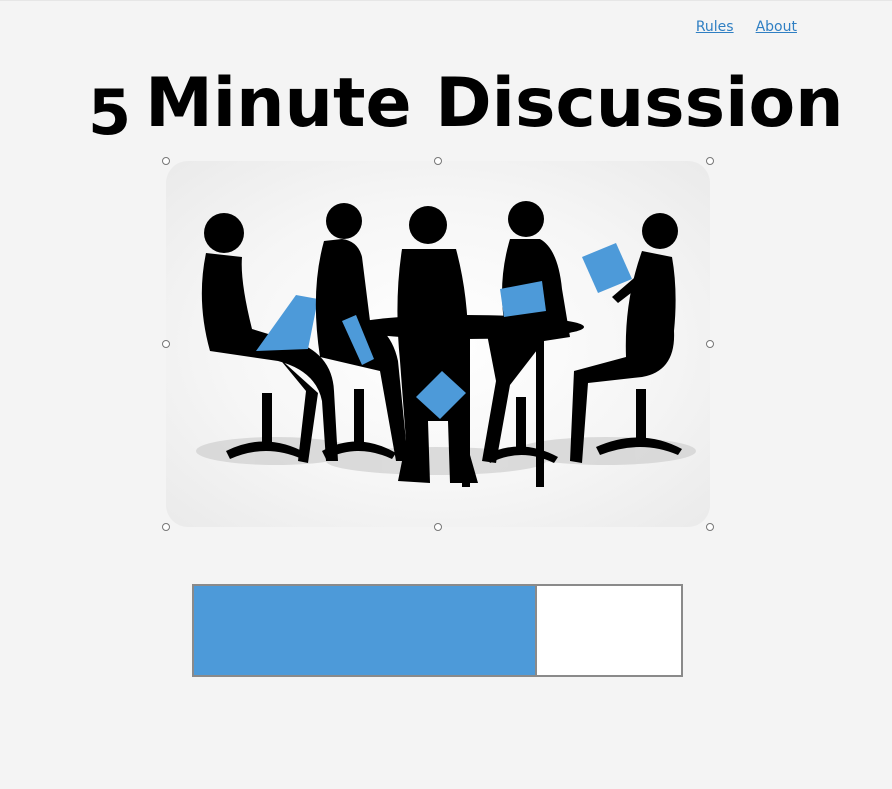 This screenshot has height=789, width=892. What do you see at coordinates (776, 27) in the screenshot?
I see `about-link: About` at bounding box center [776, 27].